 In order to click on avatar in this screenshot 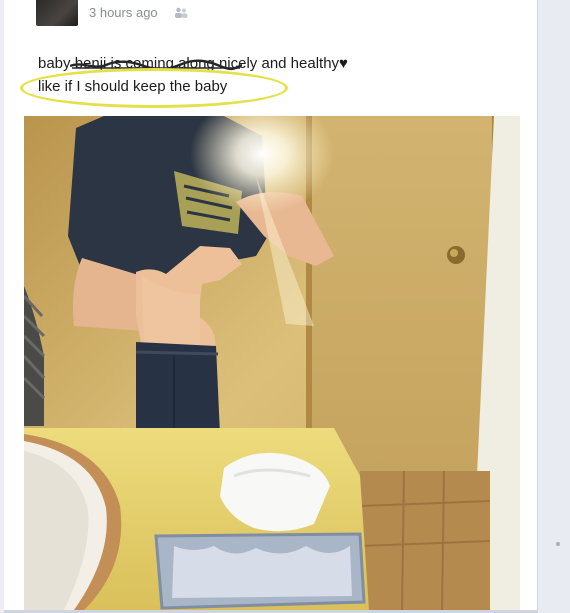, I will do `click(57, 13)`.